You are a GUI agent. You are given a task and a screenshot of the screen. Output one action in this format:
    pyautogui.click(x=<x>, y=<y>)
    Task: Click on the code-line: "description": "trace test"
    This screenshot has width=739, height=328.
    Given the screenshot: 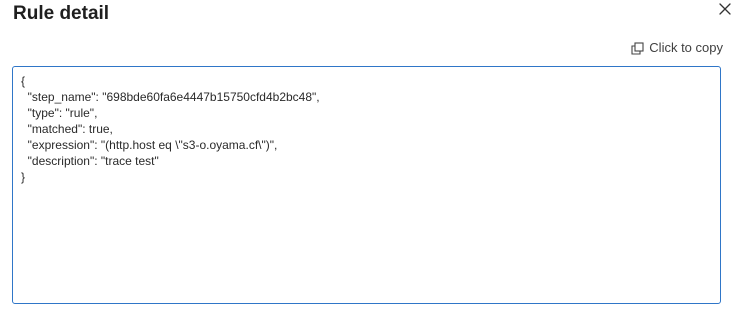 What is the action you would take?
    pyautogui.click(x=90, y=161)
    